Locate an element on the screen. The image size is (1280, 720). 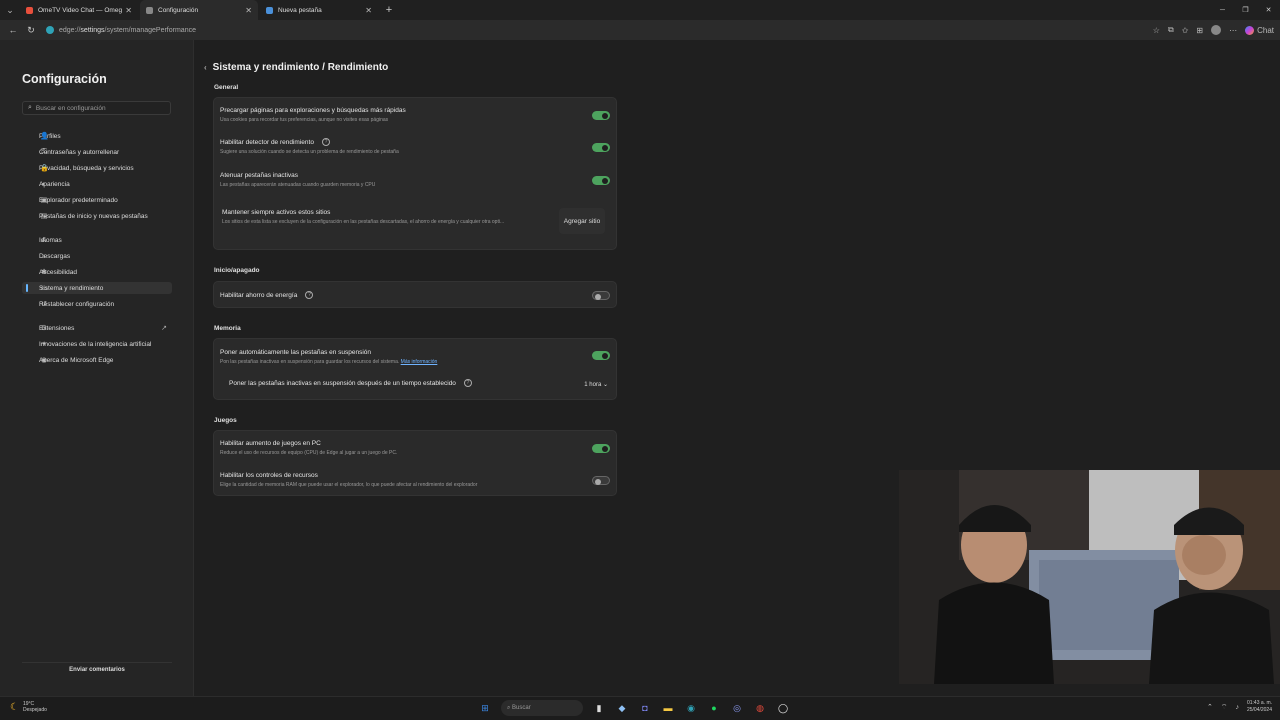
sidebar-item-extensiones: ⚙ Extensiones ↗ is located at coordinates (97, 328).